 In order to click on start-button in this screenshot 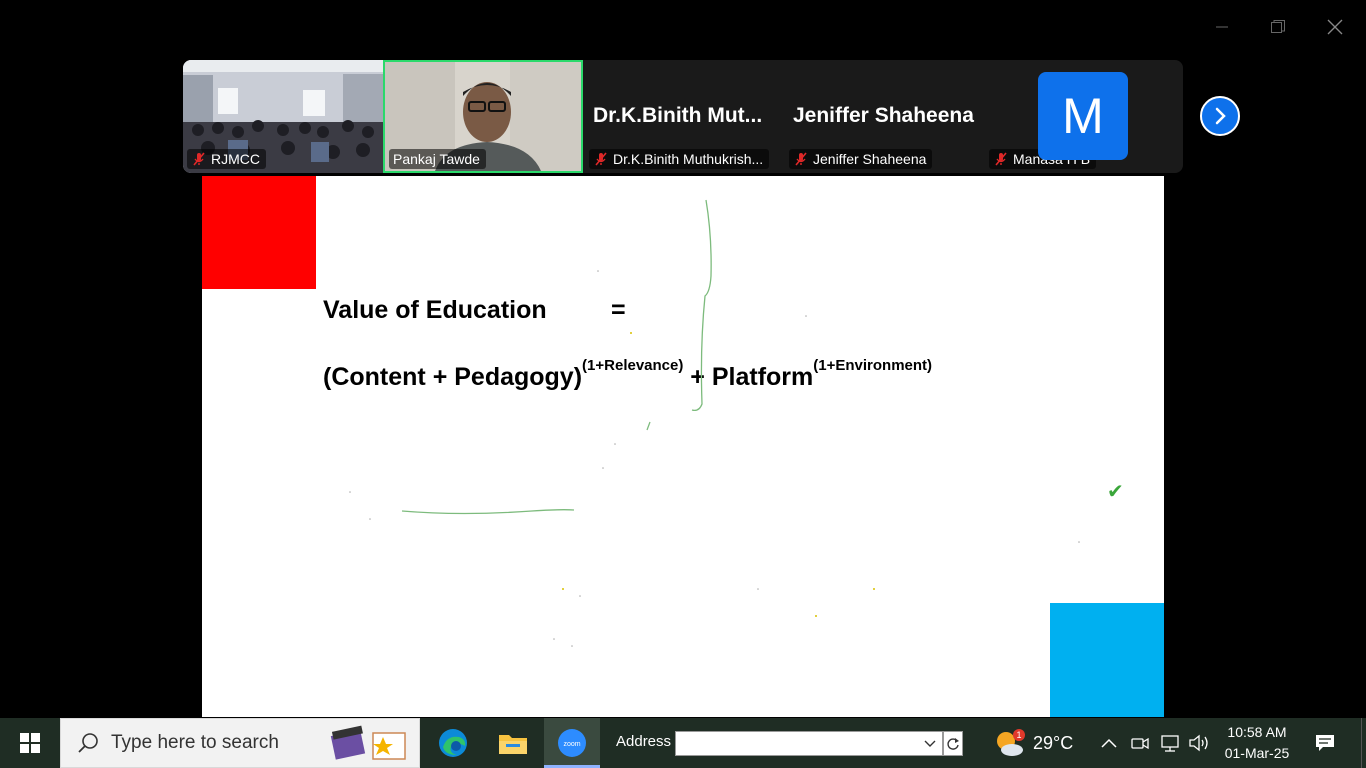, I will do `click(30, 743)`.